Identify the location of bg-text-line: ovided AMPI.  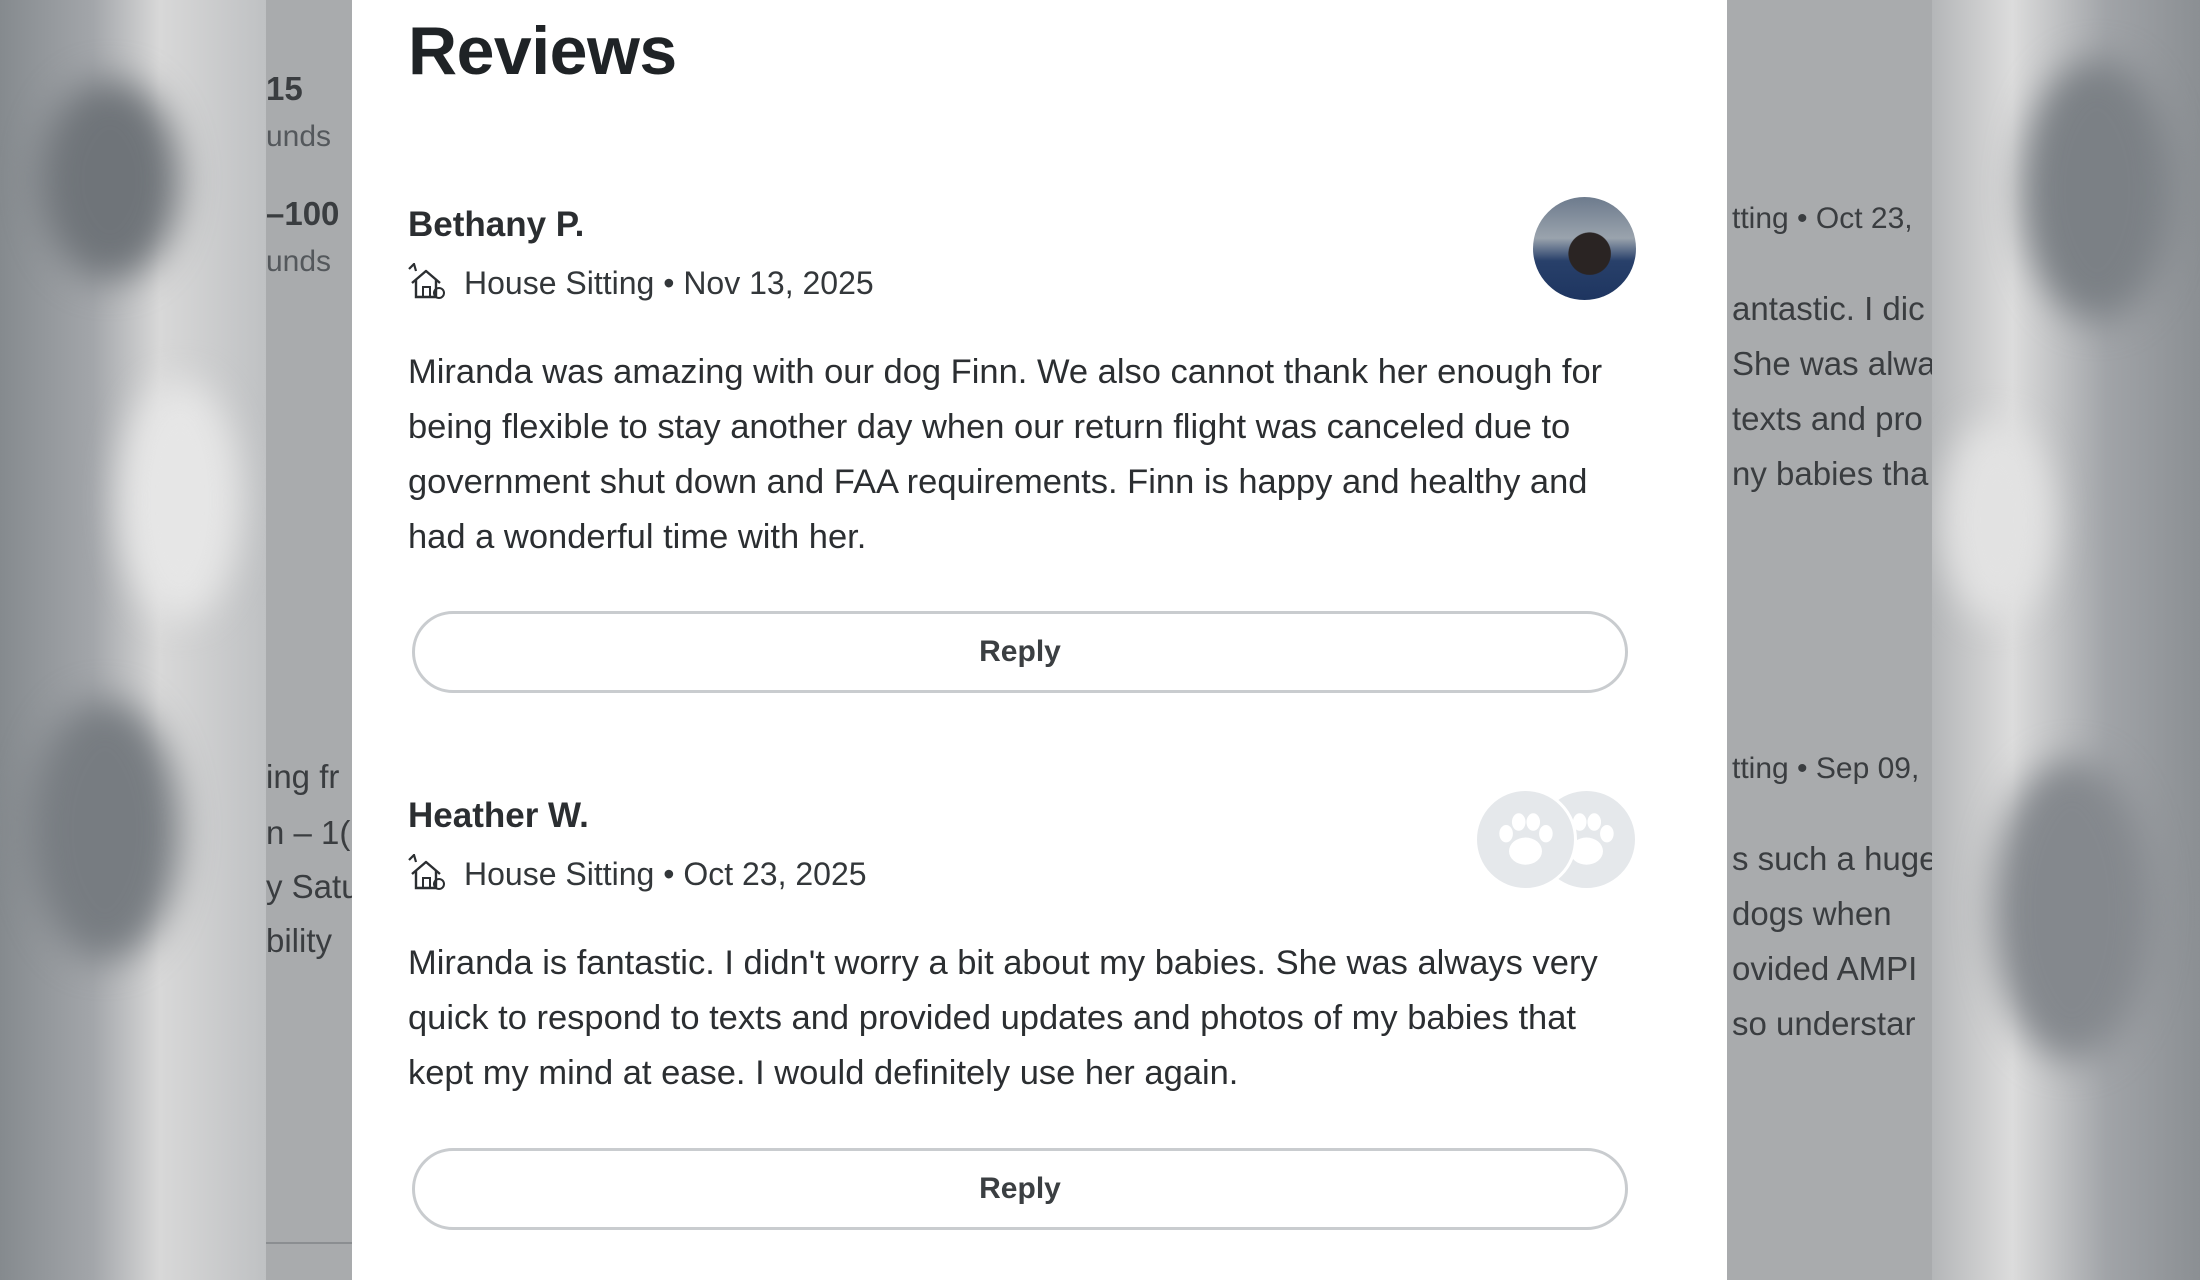
(1825, 968).